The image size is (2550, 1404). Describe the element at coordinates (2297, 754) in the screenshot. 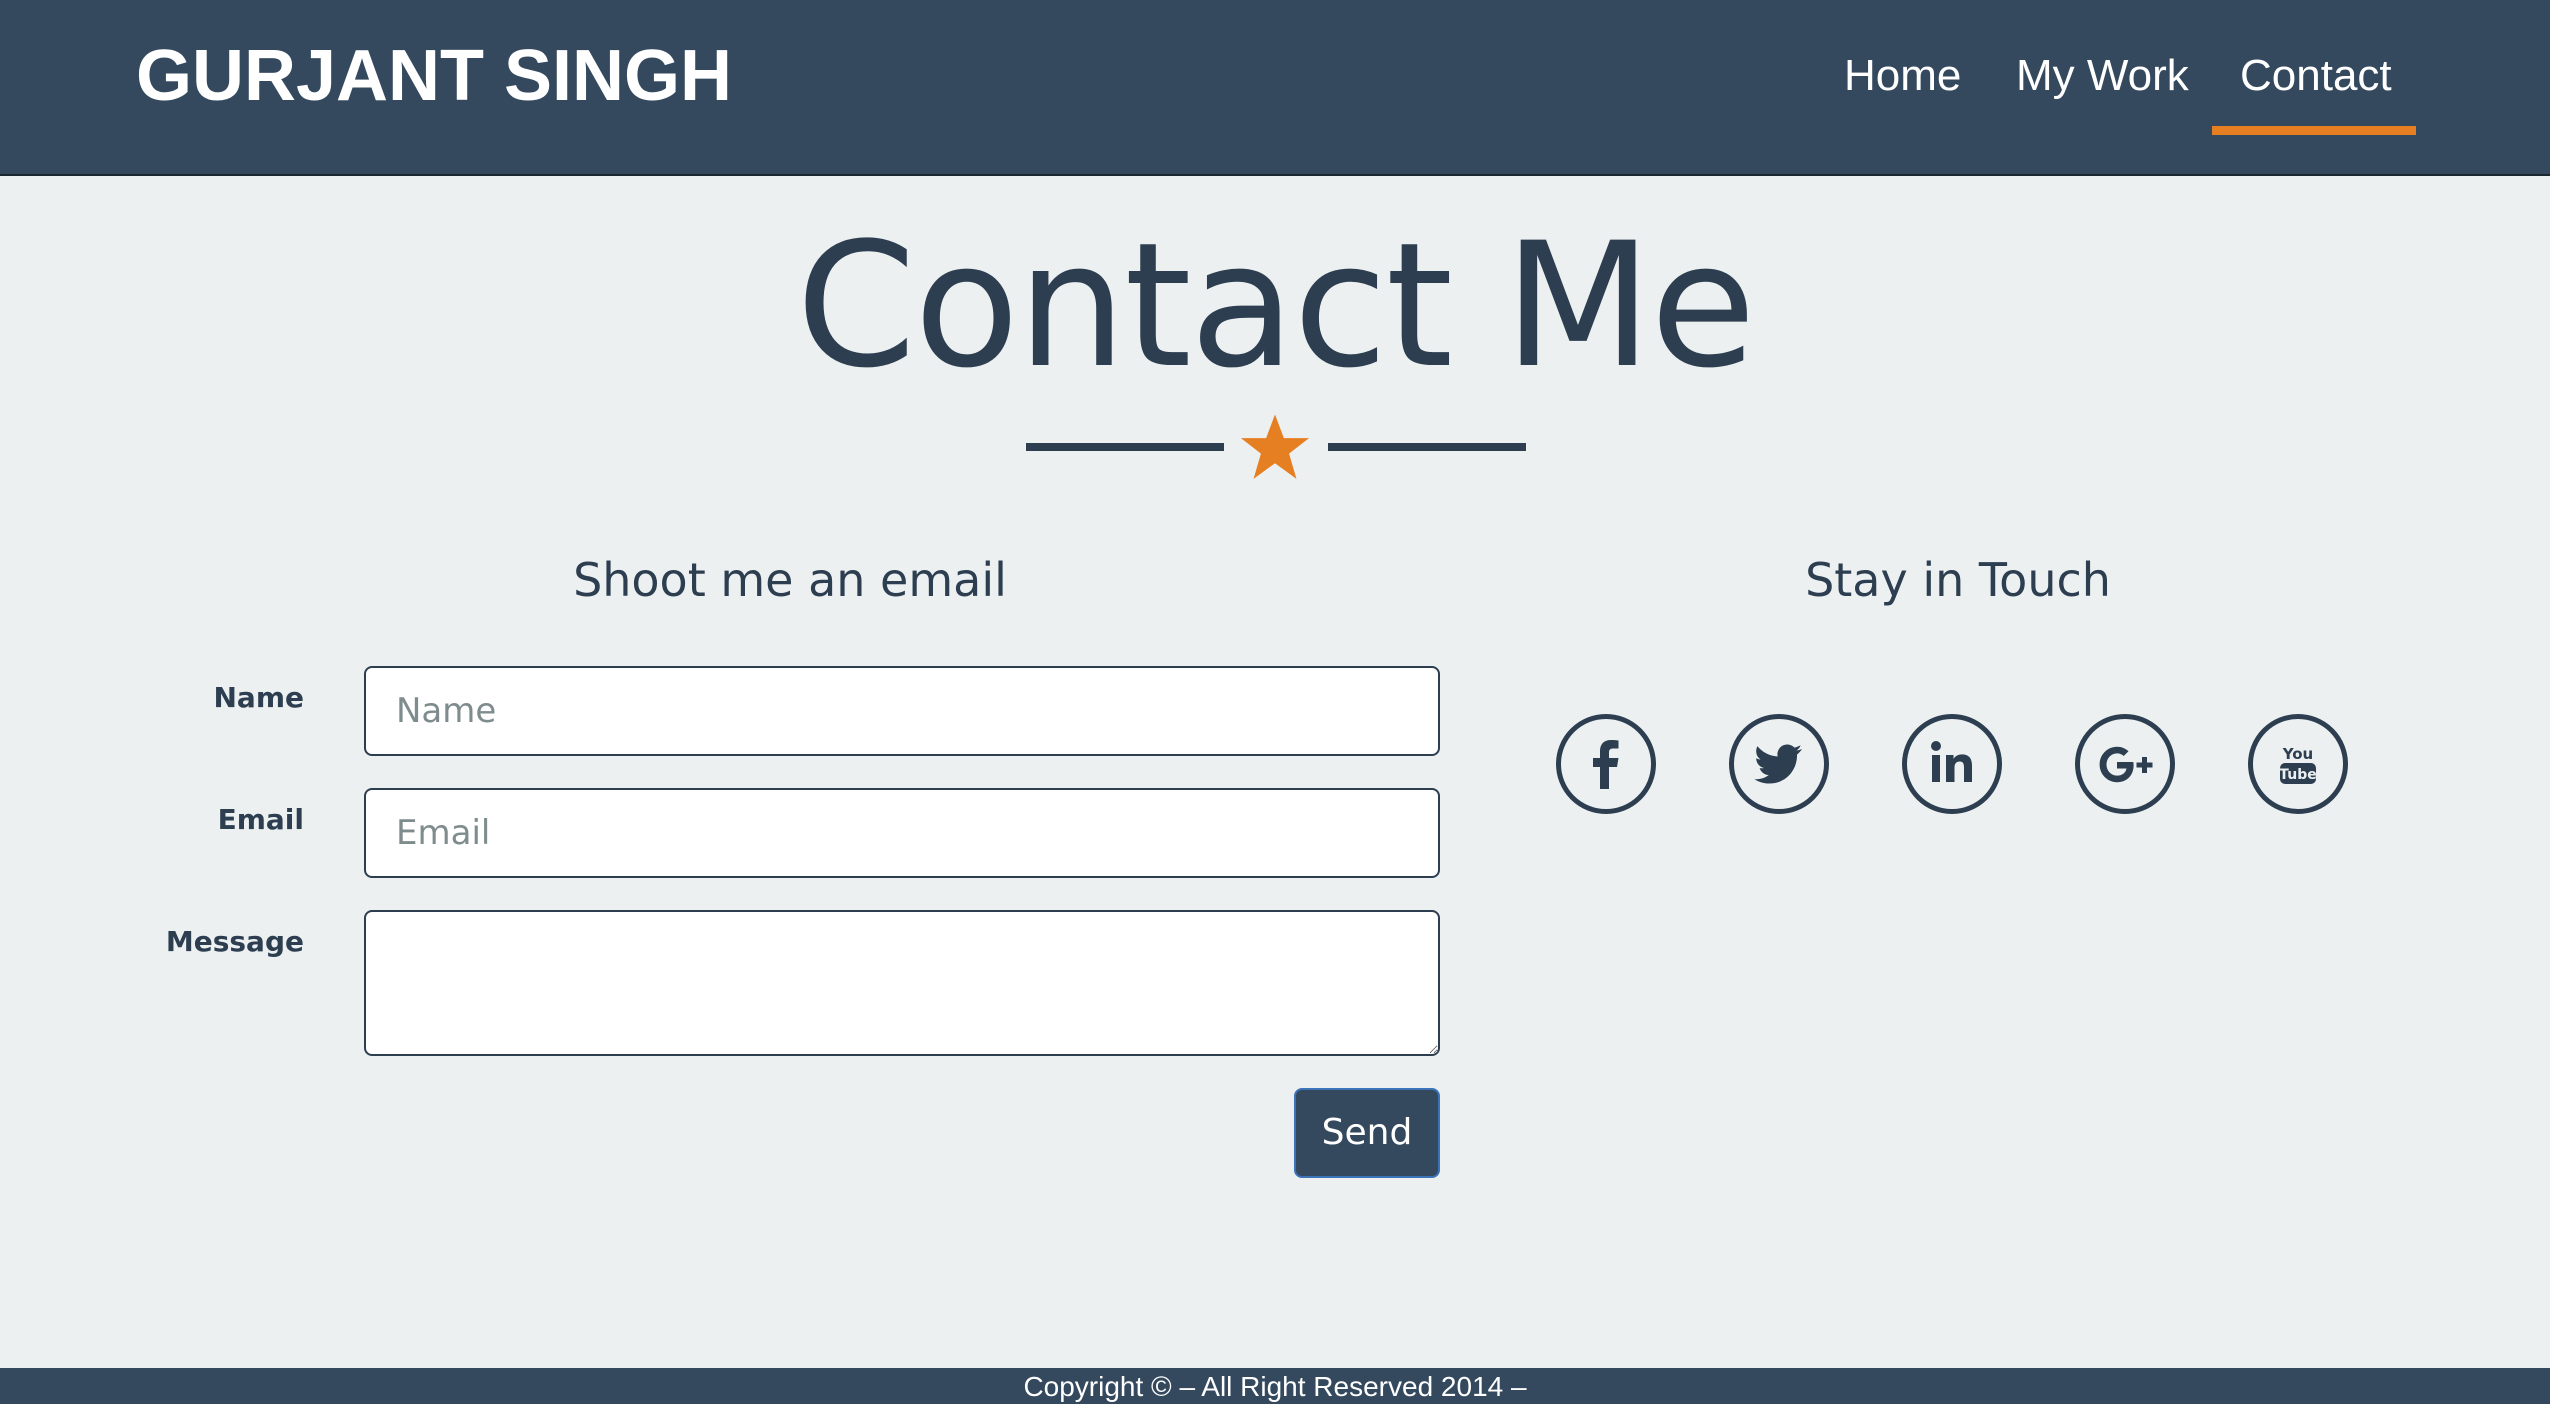

I see `youtube-icon-text-top: You` at that location.